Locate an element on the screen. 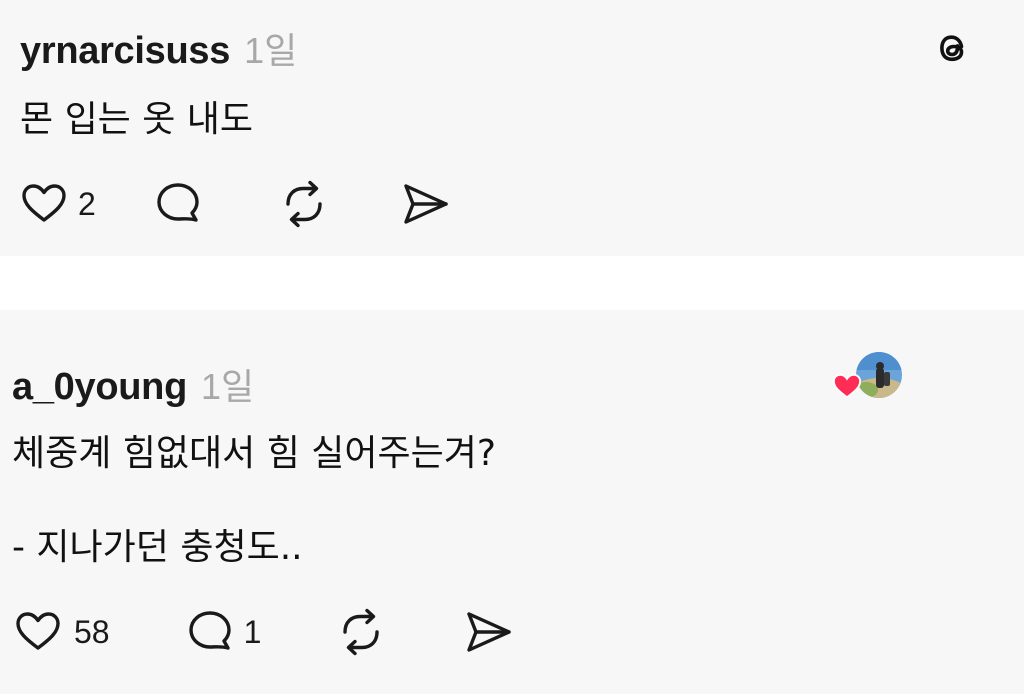 The height and width of the screenshot is (694, 1024). like-button: 2 is located at coordinates (58, 204).